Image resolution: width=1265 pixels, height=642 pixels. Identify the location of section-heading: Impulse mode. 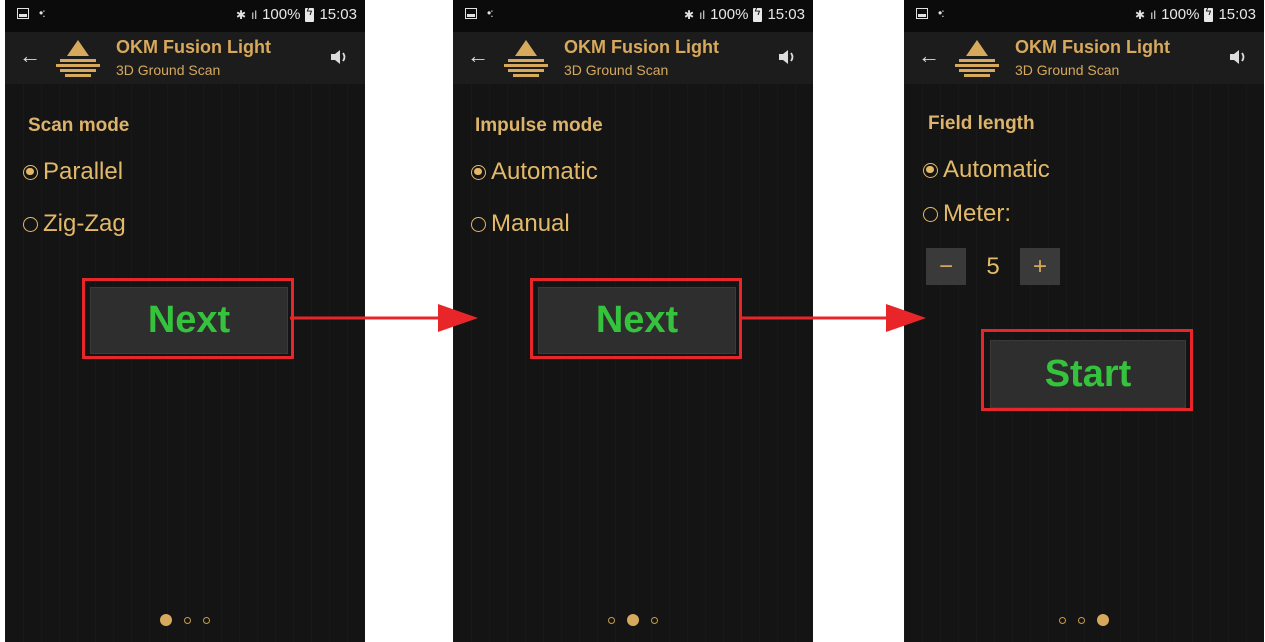
(539, 125).